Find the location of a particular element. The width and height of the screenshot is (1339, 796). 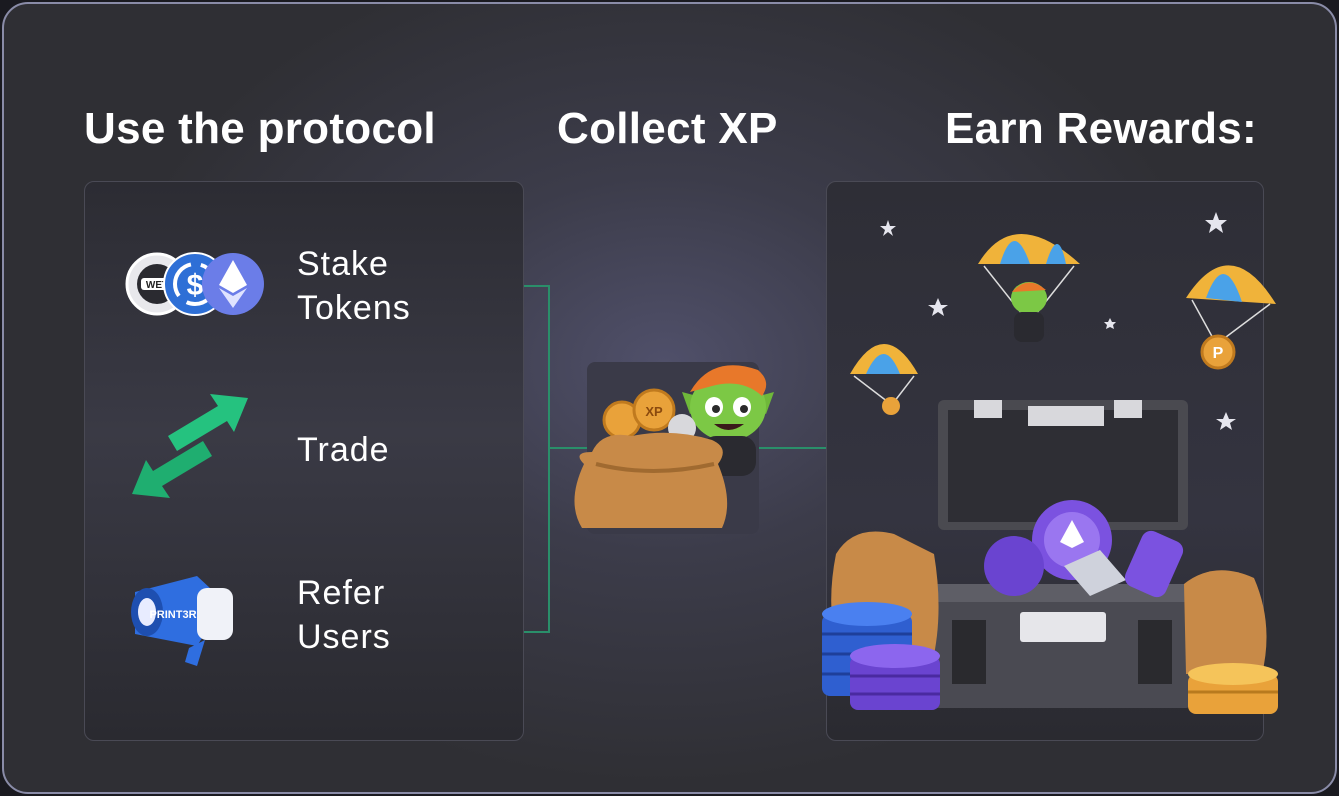

parachute-goblin-icon is located at coordinates (1029, 288).